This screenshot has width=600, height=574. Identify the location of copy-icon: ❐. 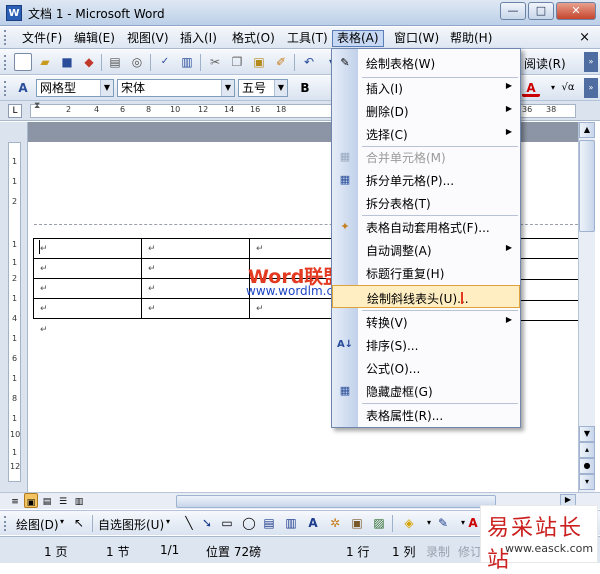
(237, 62).